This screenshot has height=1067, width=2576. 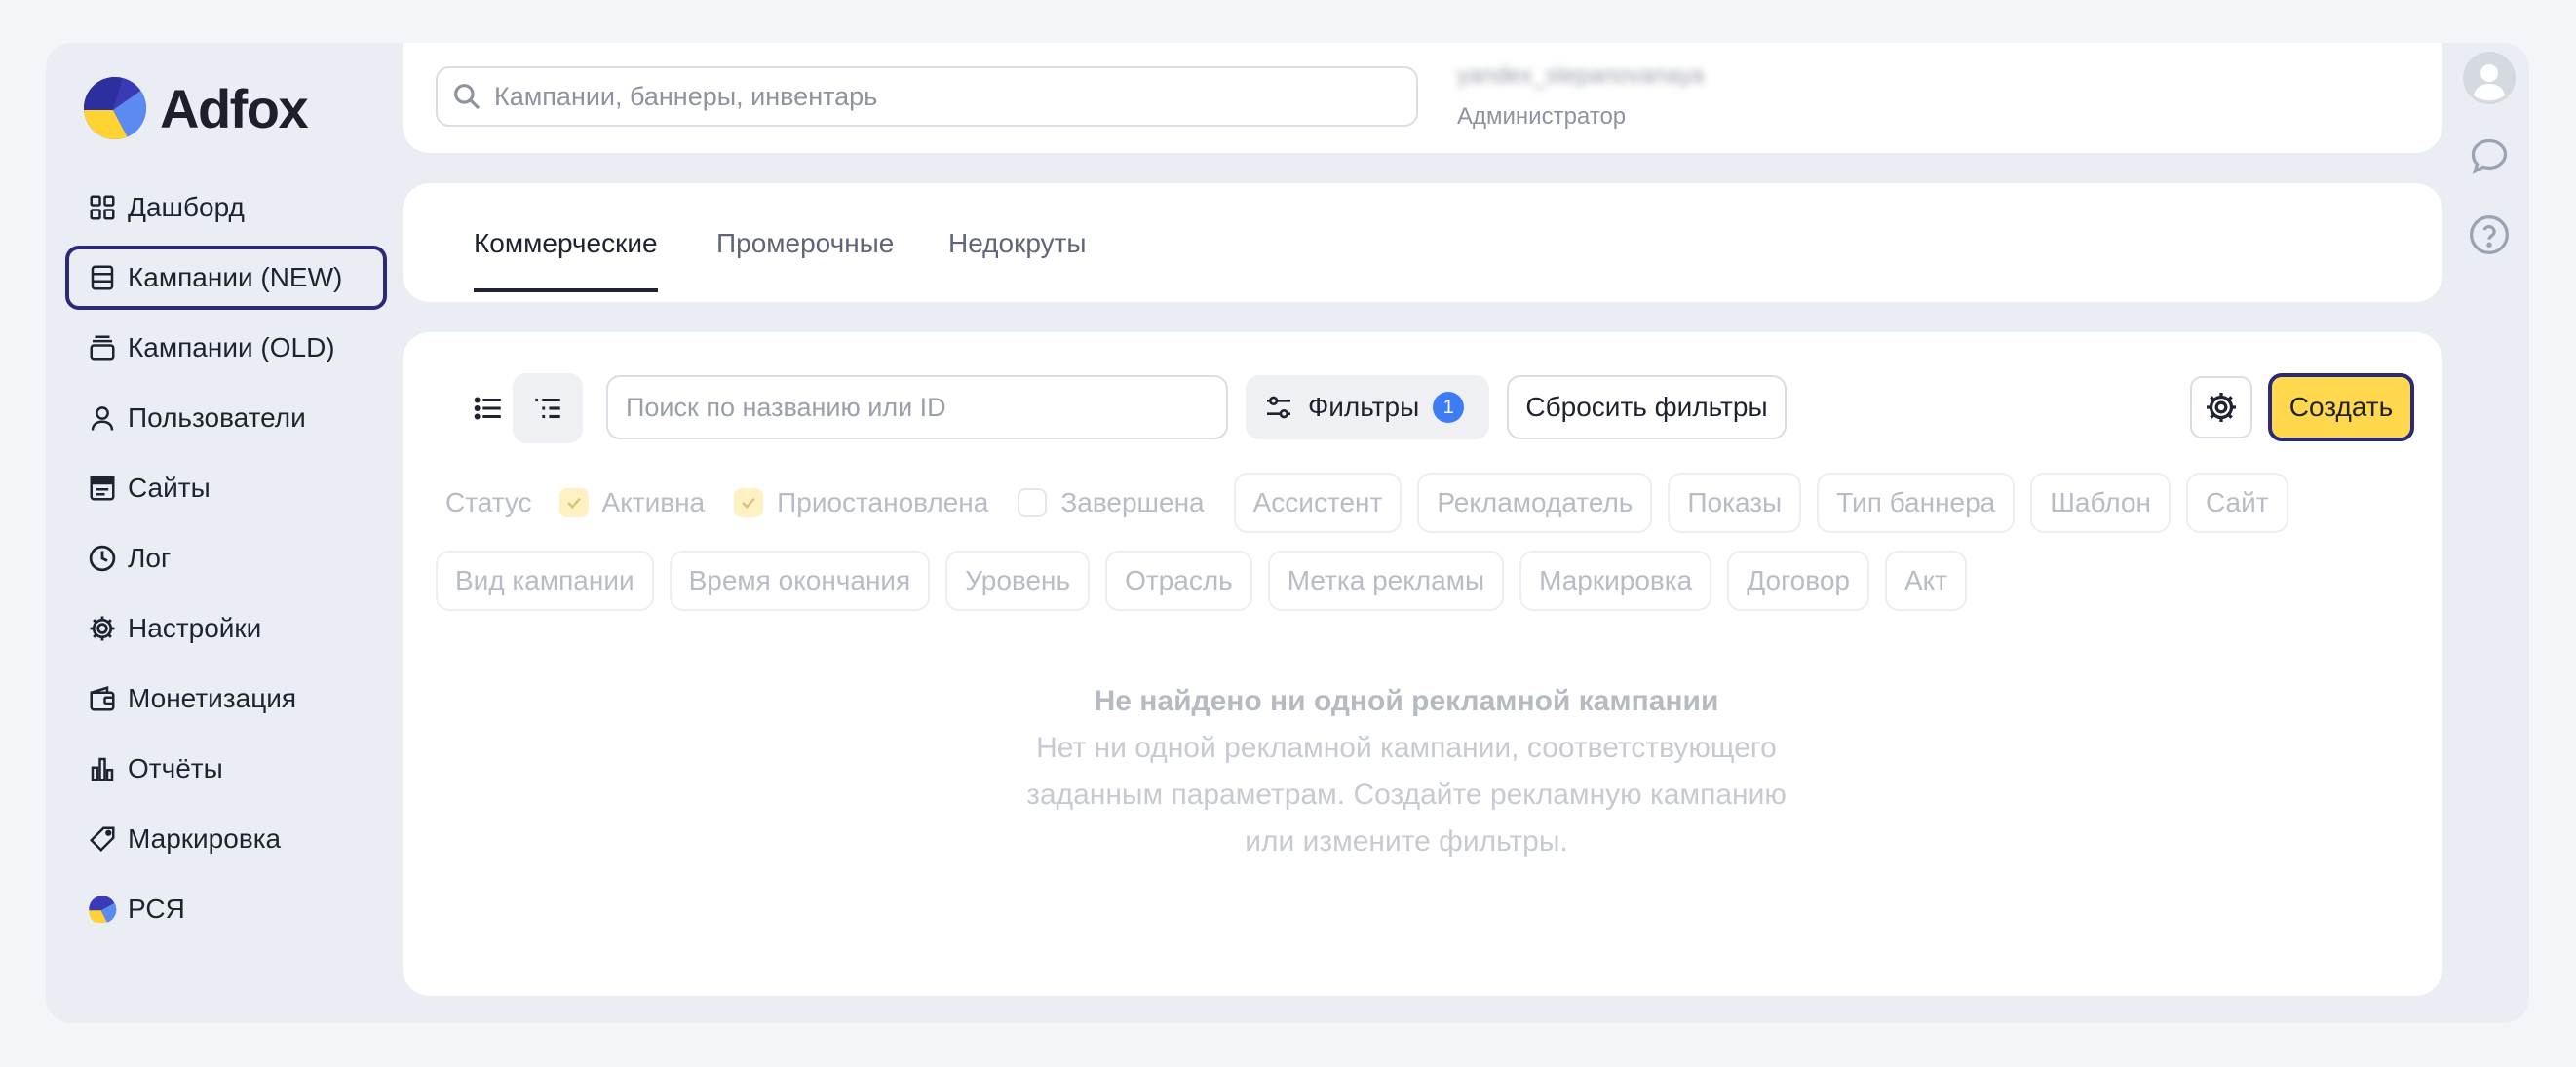 What do you see at coordinates (205, 838) in the screenshot?
I see `sidebar-item-label: Маркировка` at bounding box center [205, 838].